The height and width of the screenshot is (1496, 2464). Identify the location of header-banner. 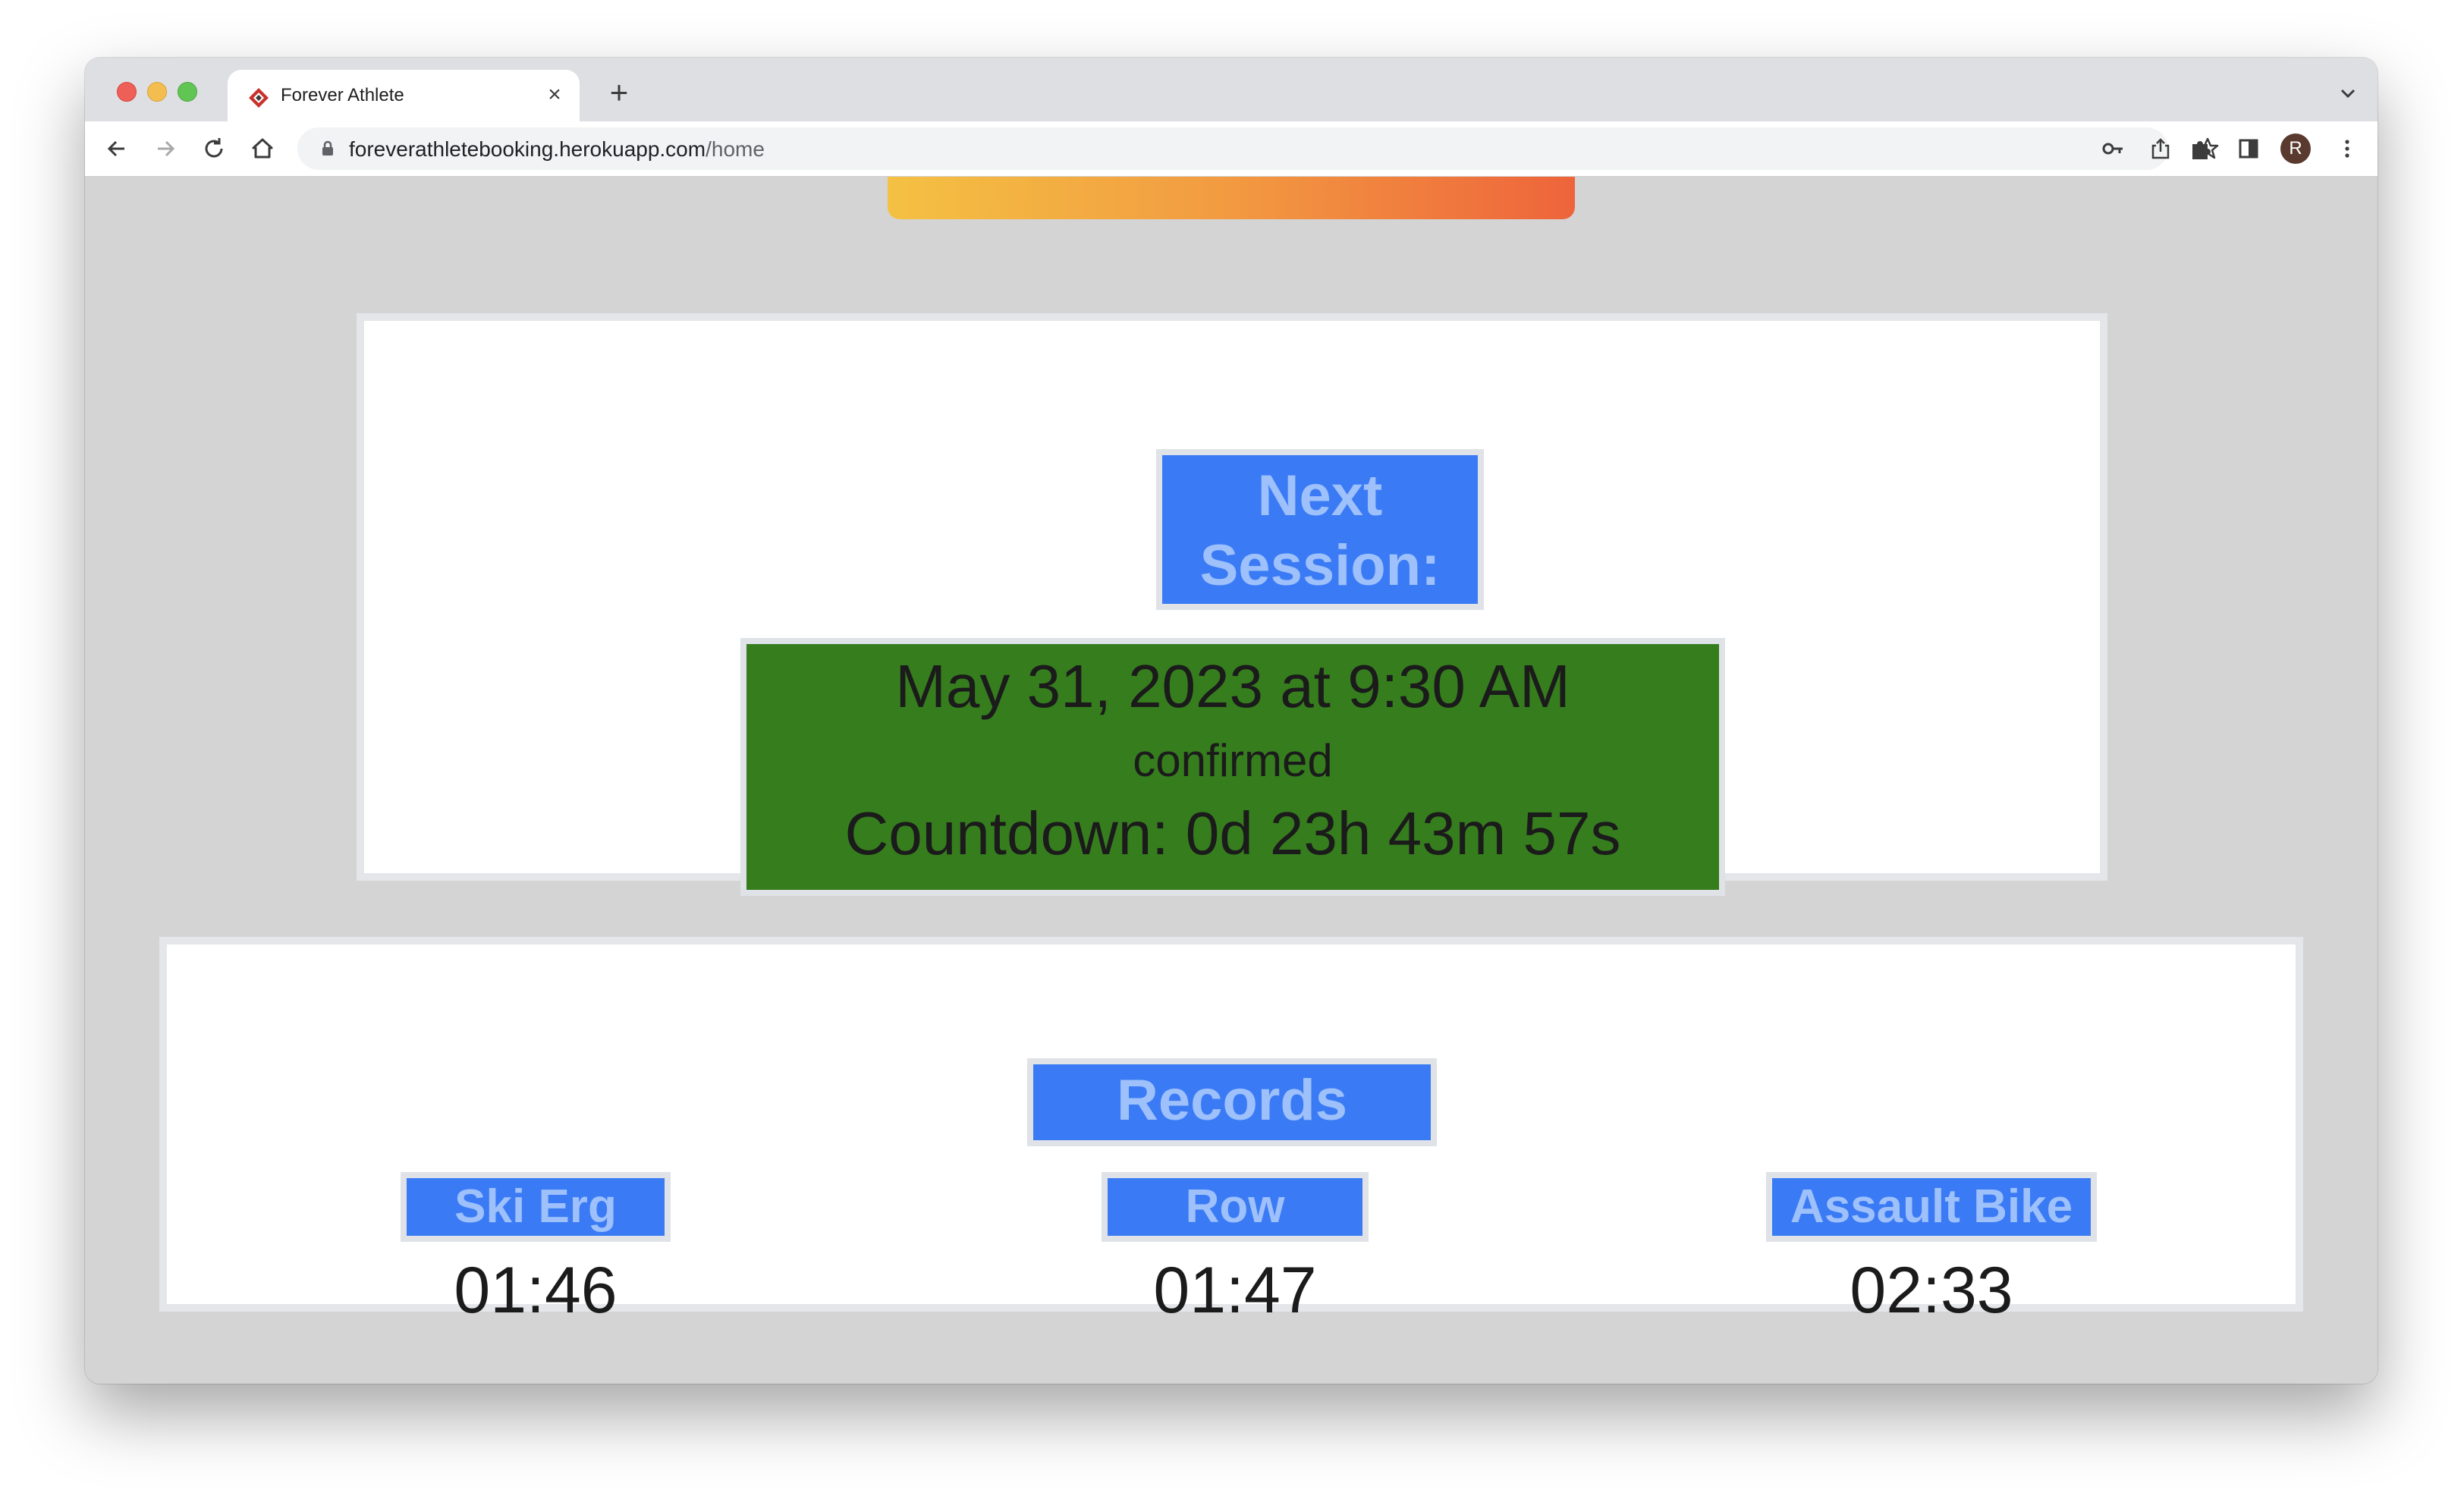
(1231, 198).